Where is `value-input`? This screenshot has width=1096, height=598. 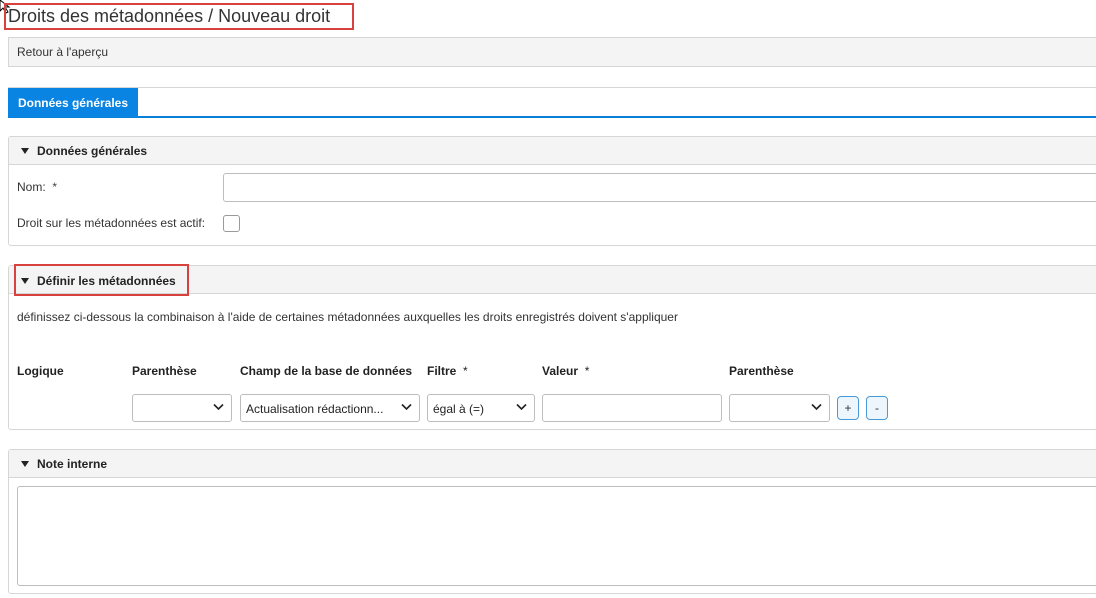
value-input is located at coordinates (632, 408).